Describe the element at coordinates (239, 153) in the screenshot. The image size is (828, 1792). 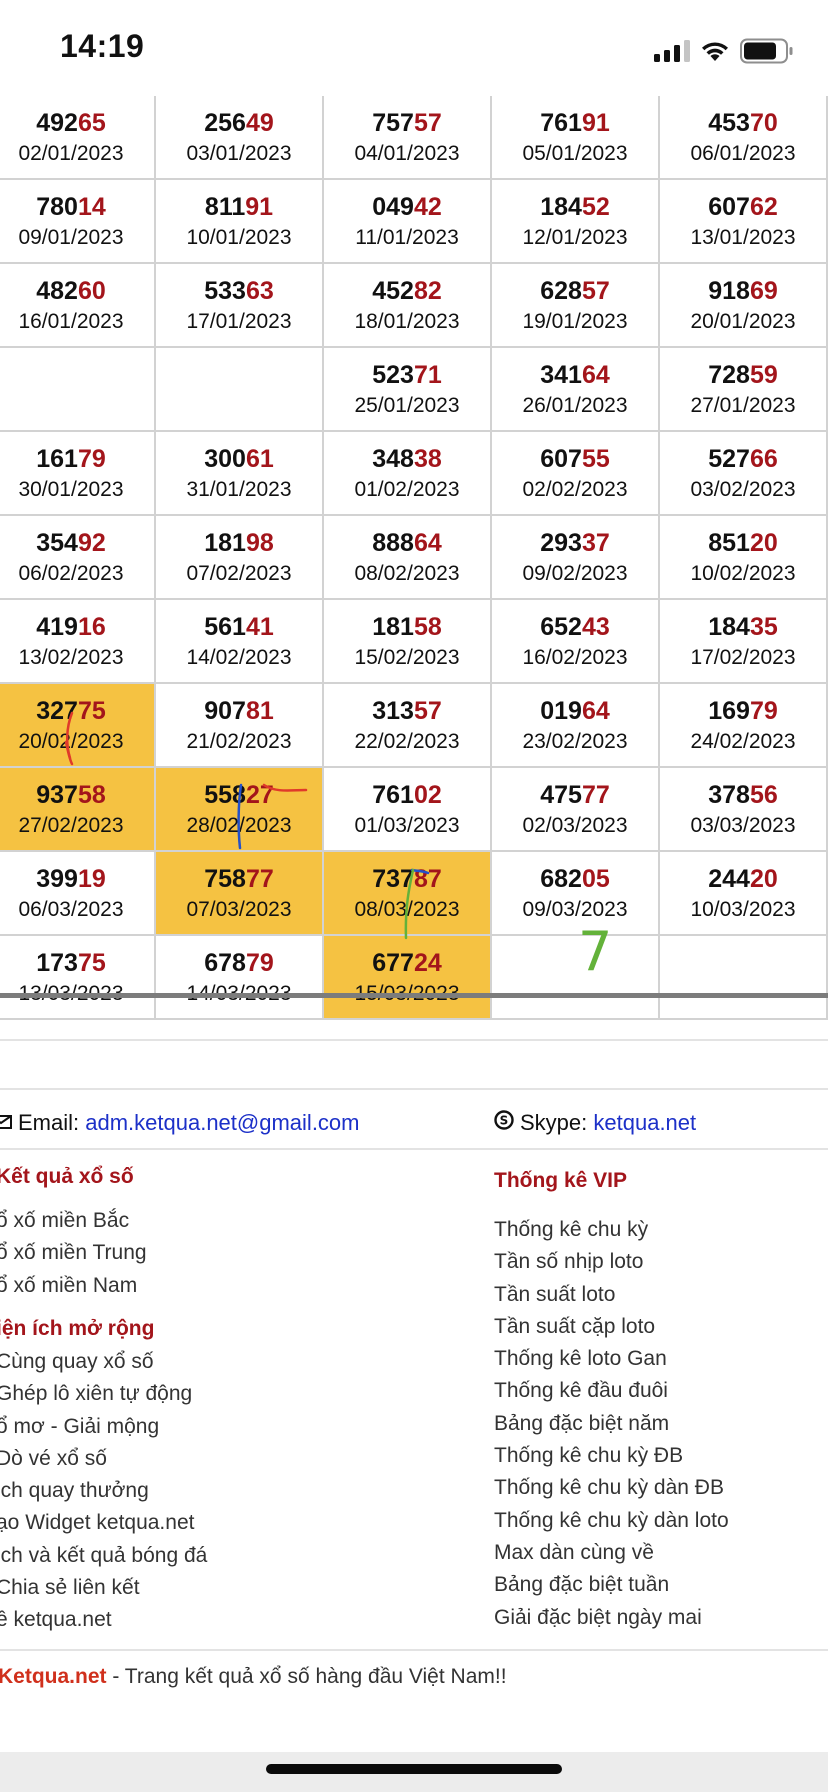
I see `result-date: 03/01/2023` at that location.